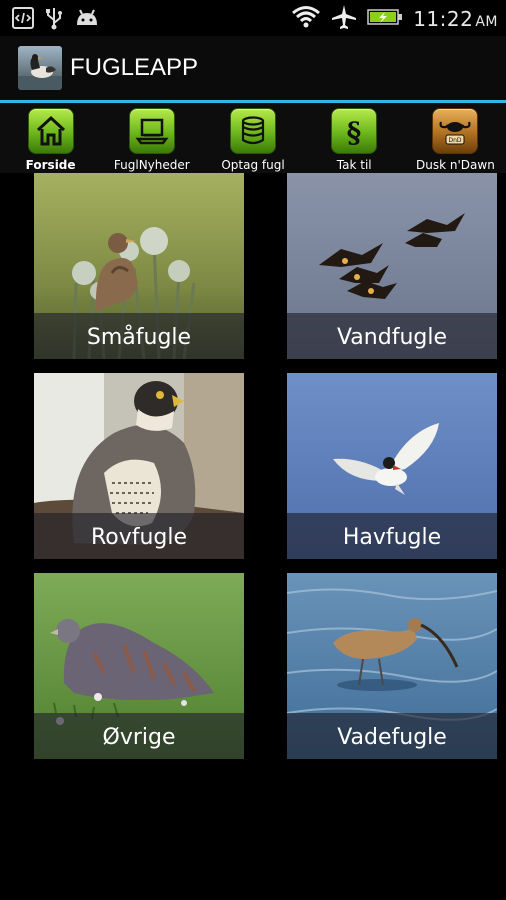 This screenshot has width=506, height=900. Describe the element at coordinates (139, 666) in the screenshot. I see `category-tile-oevrige: Øvrige` at that location.